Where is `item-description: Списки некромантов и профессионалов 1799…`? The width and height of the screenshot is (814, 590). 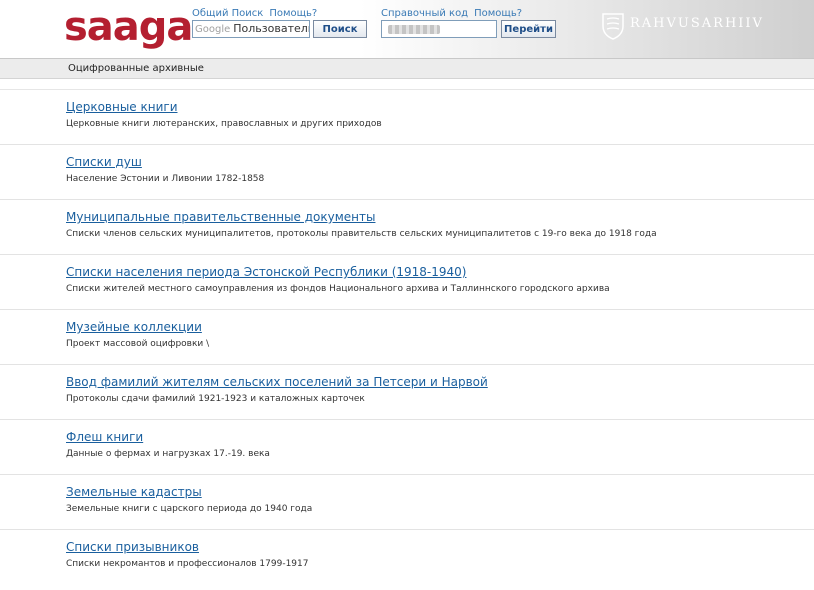 item-description: Списки некромантов и профессионалов 1799… is located at coordinates (187, 564).